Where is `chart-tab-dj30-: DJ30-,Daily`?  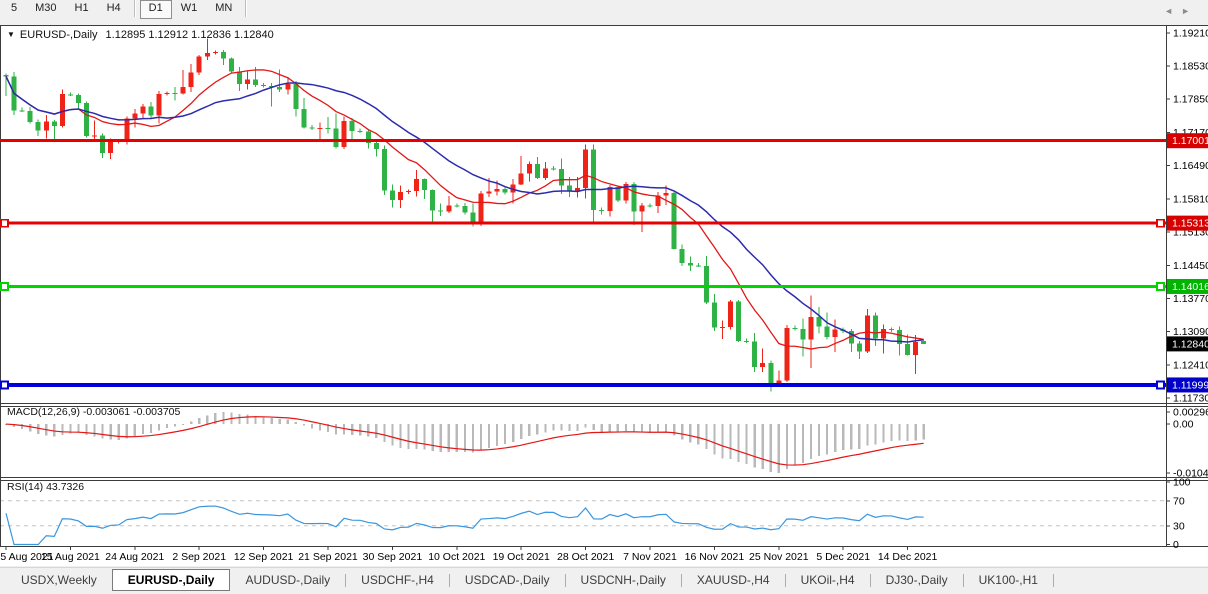
chart-tab-dj30-: DJ30-,Daily is located at coordinates (917, 580).